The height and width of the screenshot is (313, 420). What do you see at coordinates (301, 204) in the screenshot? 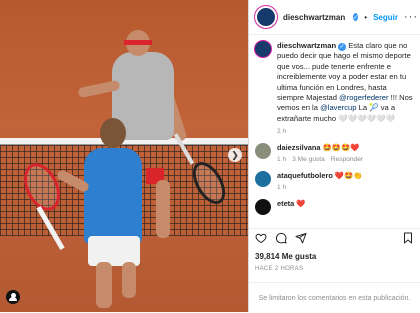
I see `comment-body: ❤️` at bounding box center [301, 204].